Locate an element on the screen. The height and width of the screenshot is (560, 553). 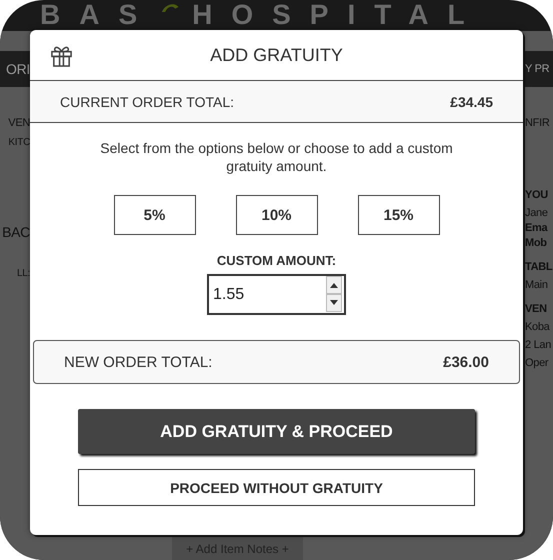
nav-tab: Y PR is located at coordinates (539, 69).